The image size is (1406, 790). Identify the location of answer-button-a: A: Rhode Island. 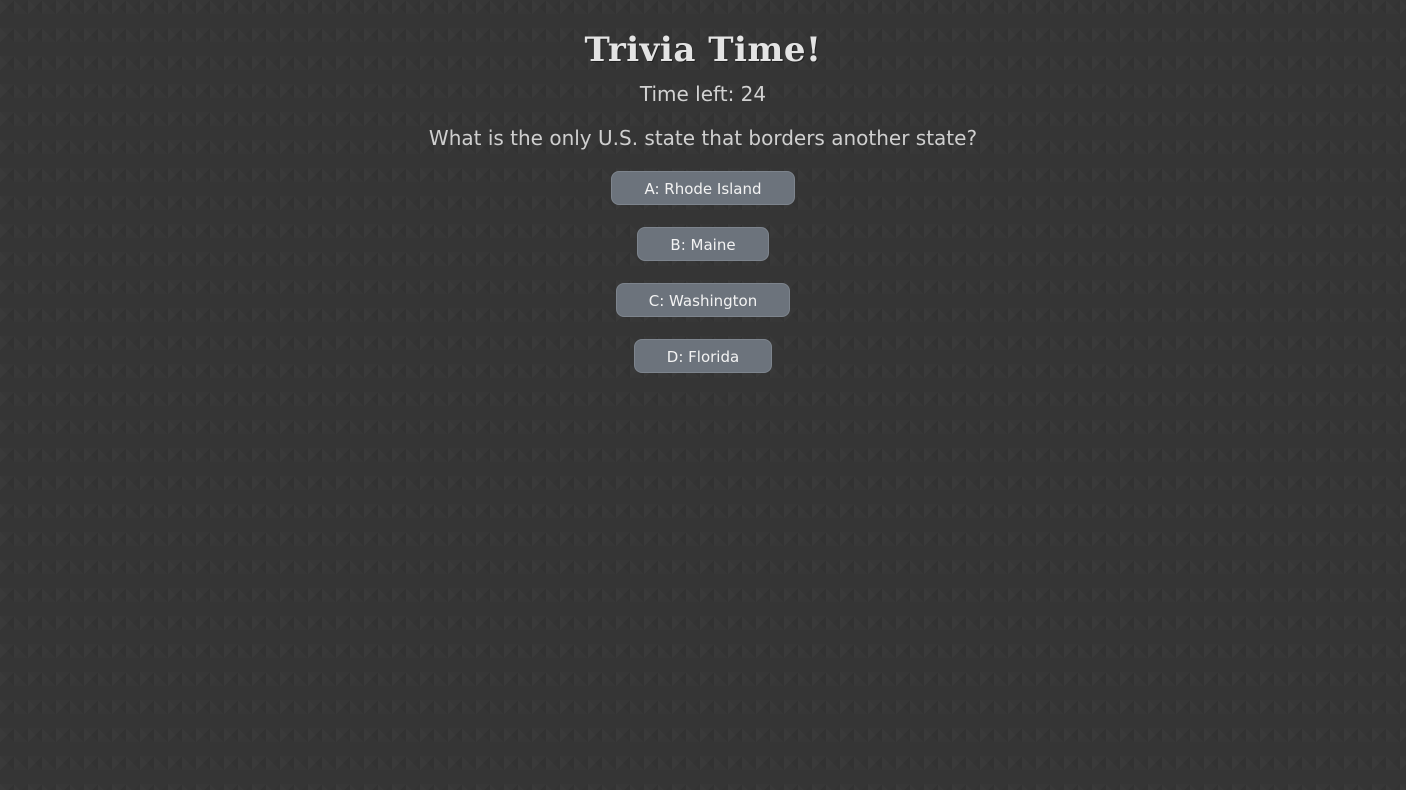
(703, 188).